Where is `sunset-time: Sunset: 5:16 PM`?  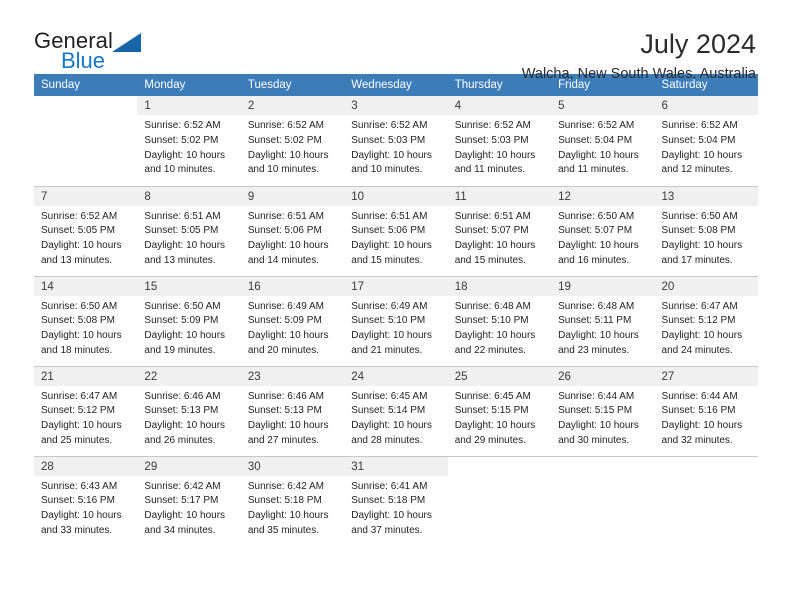 sunset-time: Sunset: 5:16 PM is located at coordinates (78, 501).